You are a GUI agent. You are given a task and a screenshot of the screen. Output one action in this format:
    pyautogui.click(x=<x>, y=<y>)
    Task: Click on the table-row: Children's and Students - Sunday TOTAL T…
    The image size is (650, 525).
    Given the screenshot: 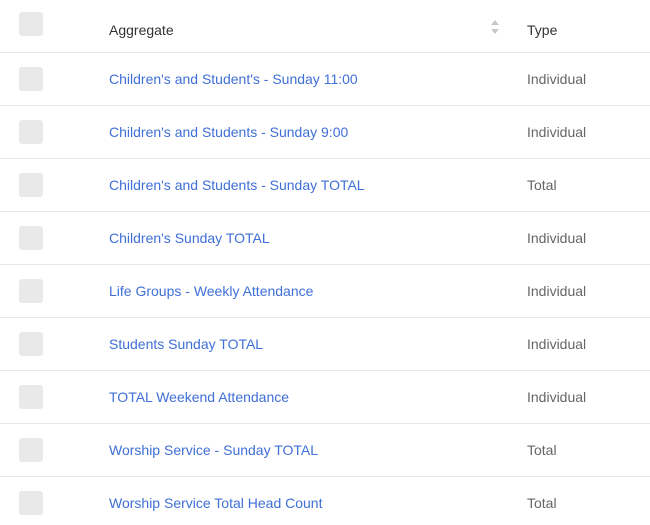 What is the action you would take?
    pyautogui.click(x=325, y=185)
    